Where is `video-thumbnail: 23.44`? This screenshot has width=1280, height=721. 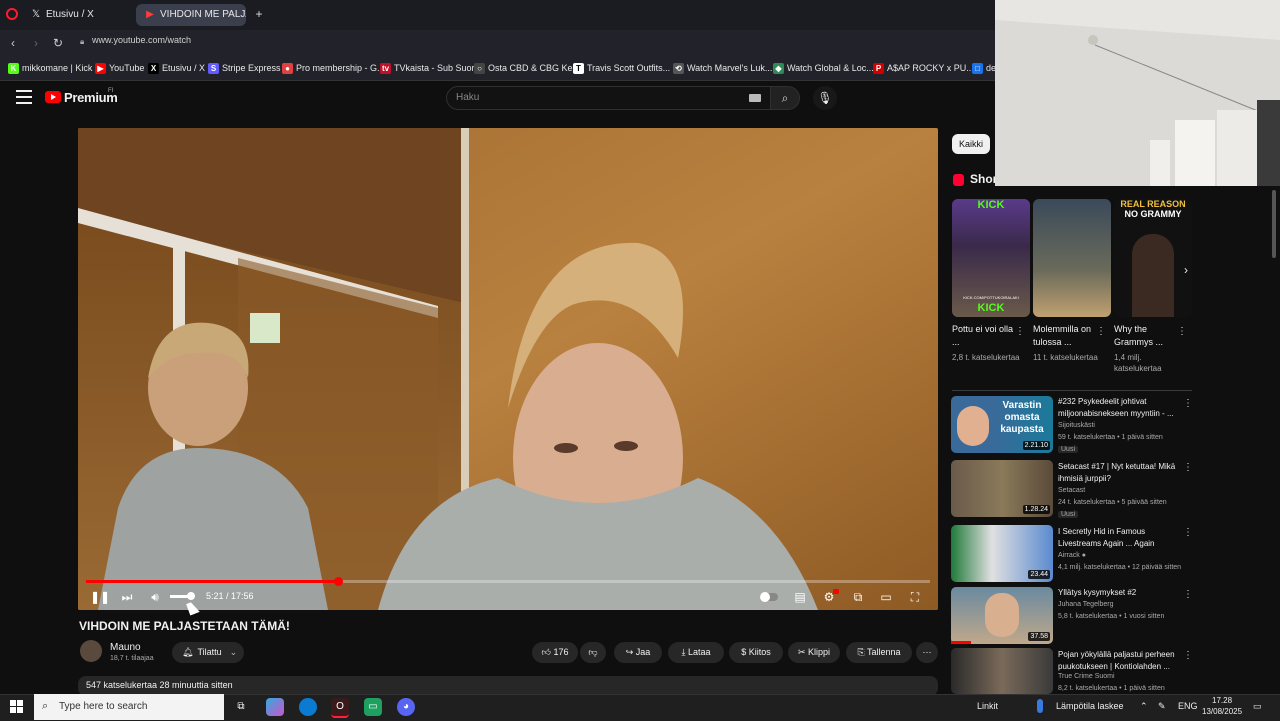
video-thumbnail: 23.44 is located at coordinates (1002, 553).